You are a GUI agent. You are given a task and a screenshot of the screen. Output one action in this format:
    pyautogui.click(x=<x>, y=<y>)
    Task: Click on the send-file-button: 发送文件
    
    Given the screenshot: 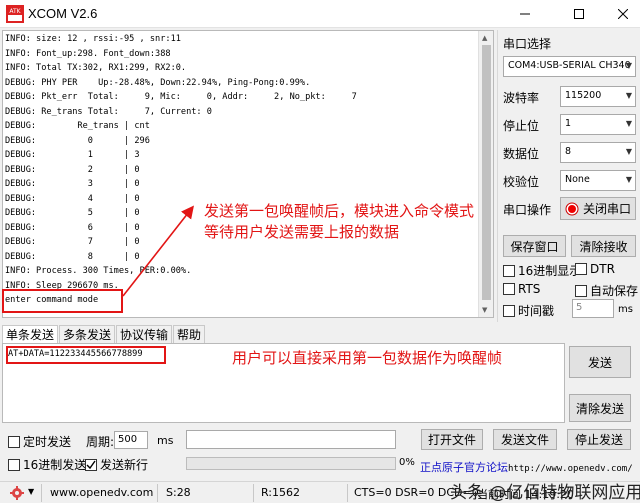 What is the action you would take?
    pyautogui.click(x=525, y=439)
    